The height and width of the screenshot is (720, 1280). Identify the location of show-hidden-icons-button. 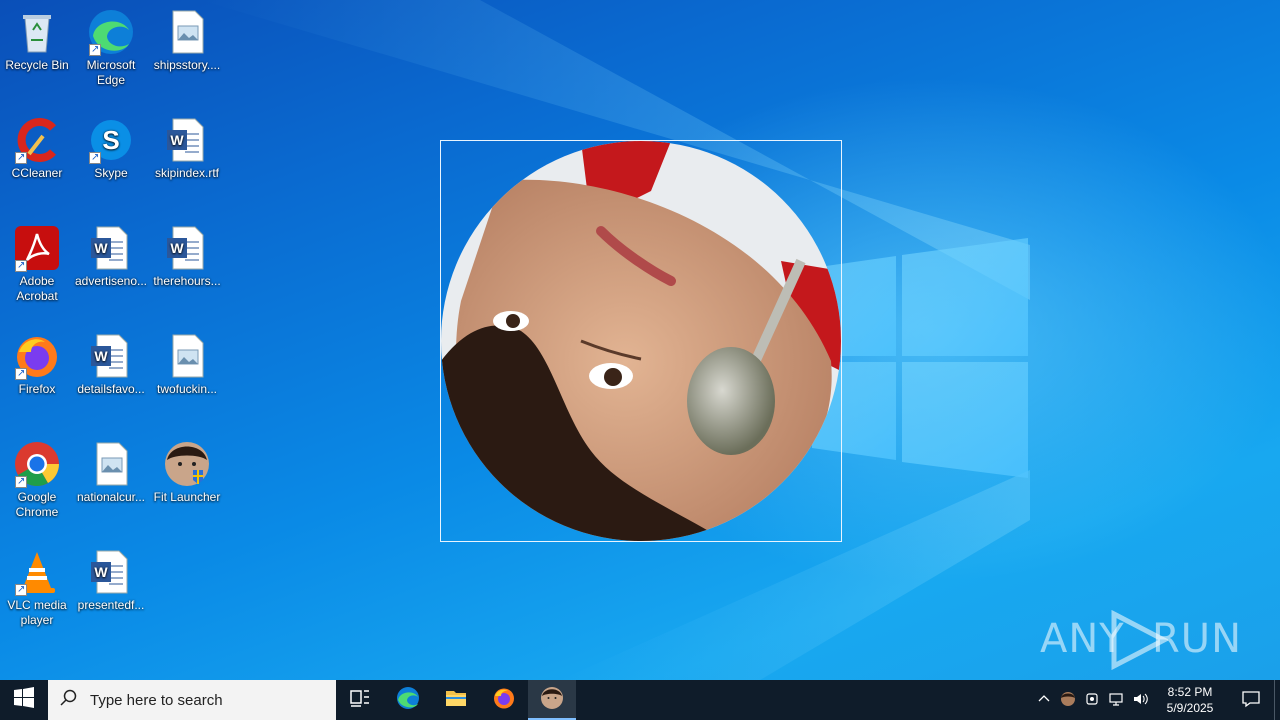
(1044, 700).